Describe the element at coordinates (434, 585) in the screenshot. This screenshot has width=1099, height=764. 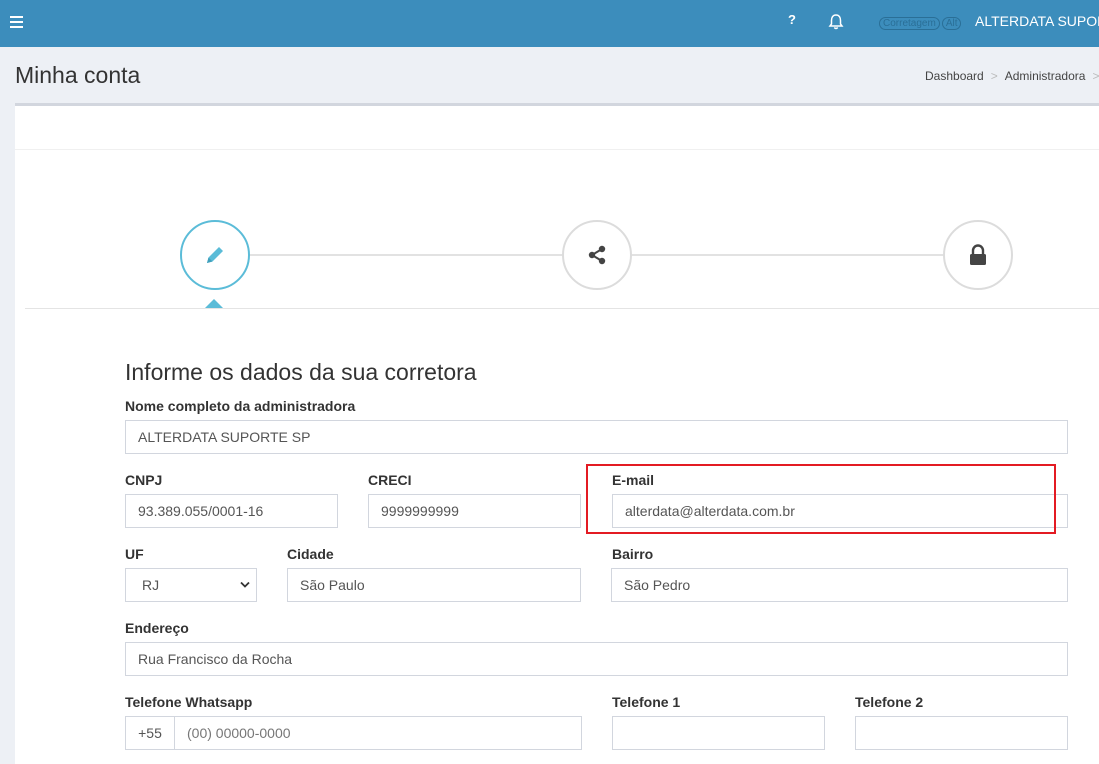
I see `cidade-input` at that location.